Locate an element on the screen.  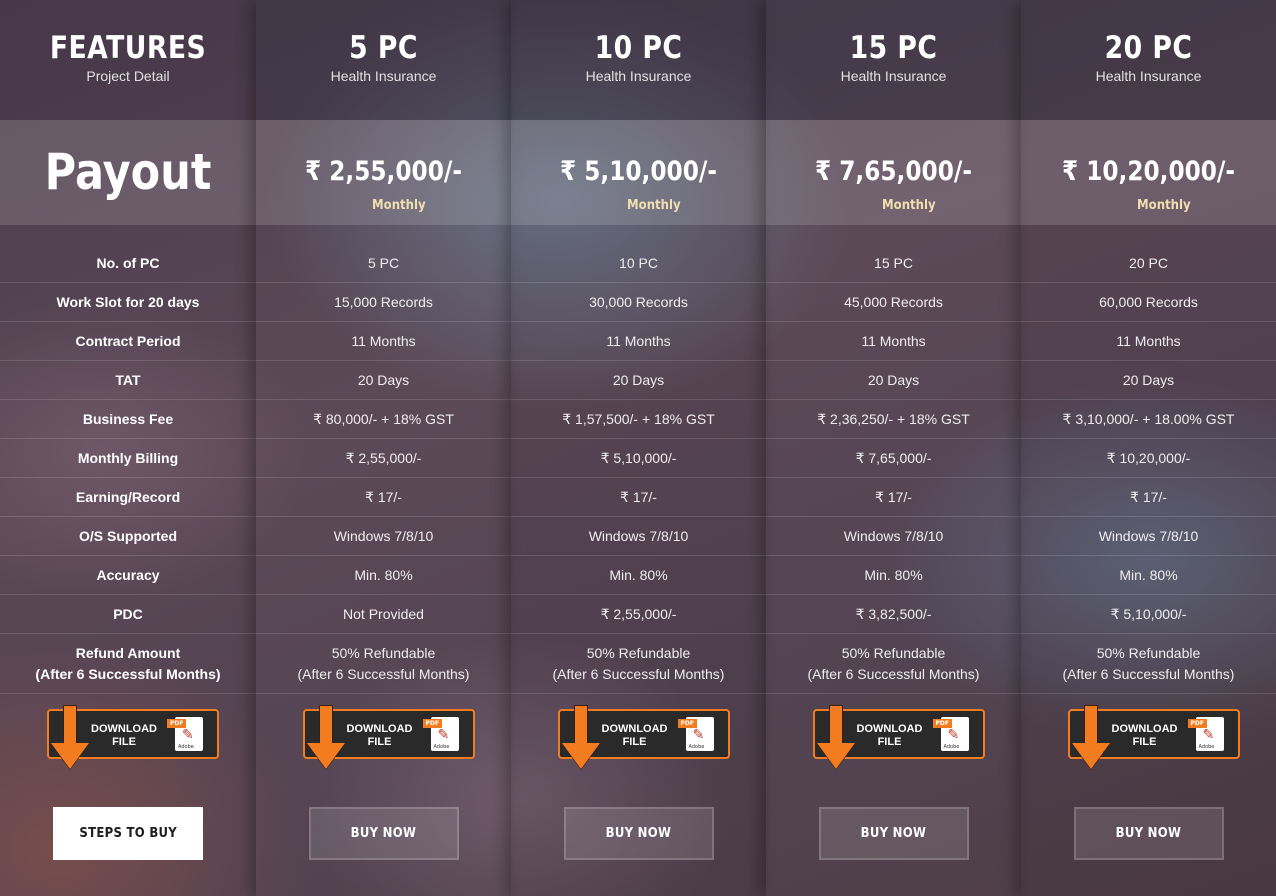
feature-label: No. of PC is located at coordinates (128, 263).